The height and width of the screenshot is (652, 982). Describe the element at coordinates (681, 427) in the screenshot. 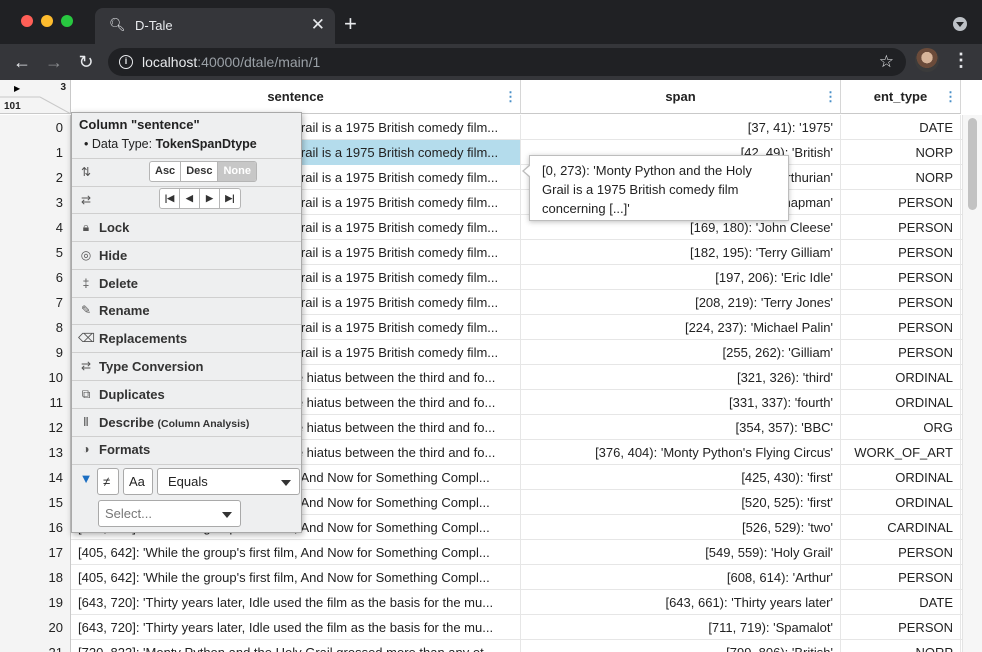

I see `cell-span: [354, 357): 'BBC'` at that location.